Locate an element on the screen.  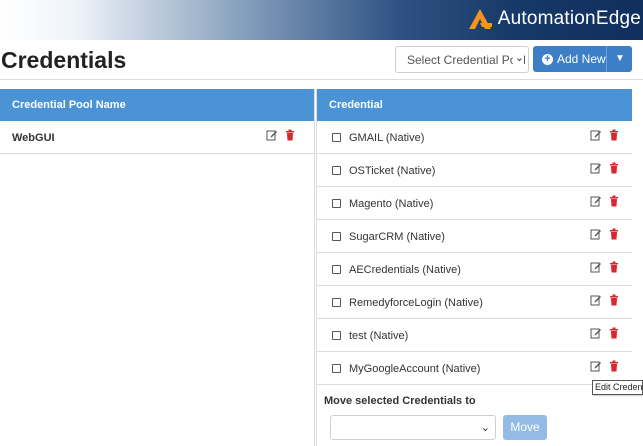
credential-pool-select: Select Credential Pool ⌄ is located at coordinates (462, 59).